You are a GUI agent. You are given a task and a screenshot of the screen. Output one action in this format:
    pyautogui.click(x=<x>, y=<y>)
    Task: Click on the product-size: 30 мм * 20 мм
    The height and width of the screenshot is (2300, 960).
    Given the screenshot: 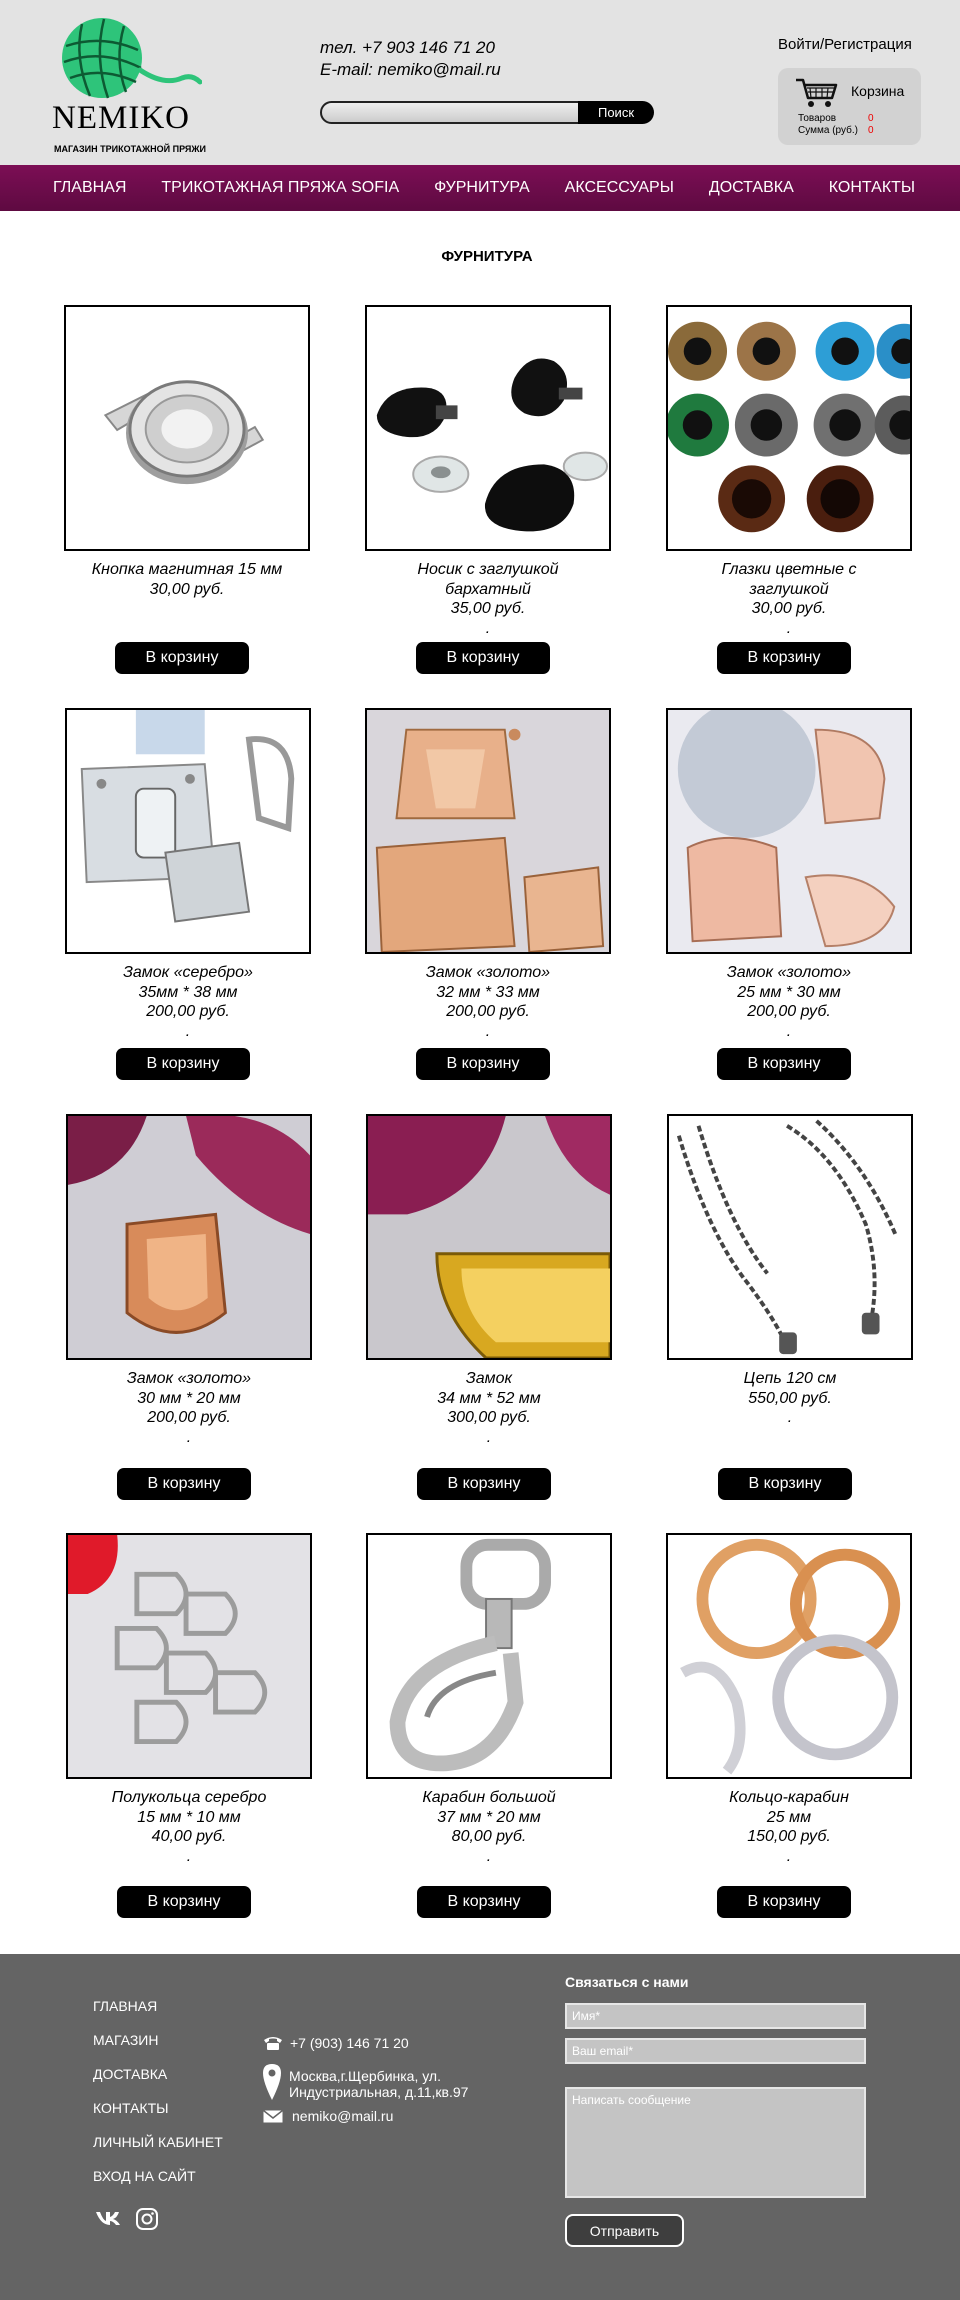 What is the action you would take?
    pyautogui.click(x=189, y=1398)
    